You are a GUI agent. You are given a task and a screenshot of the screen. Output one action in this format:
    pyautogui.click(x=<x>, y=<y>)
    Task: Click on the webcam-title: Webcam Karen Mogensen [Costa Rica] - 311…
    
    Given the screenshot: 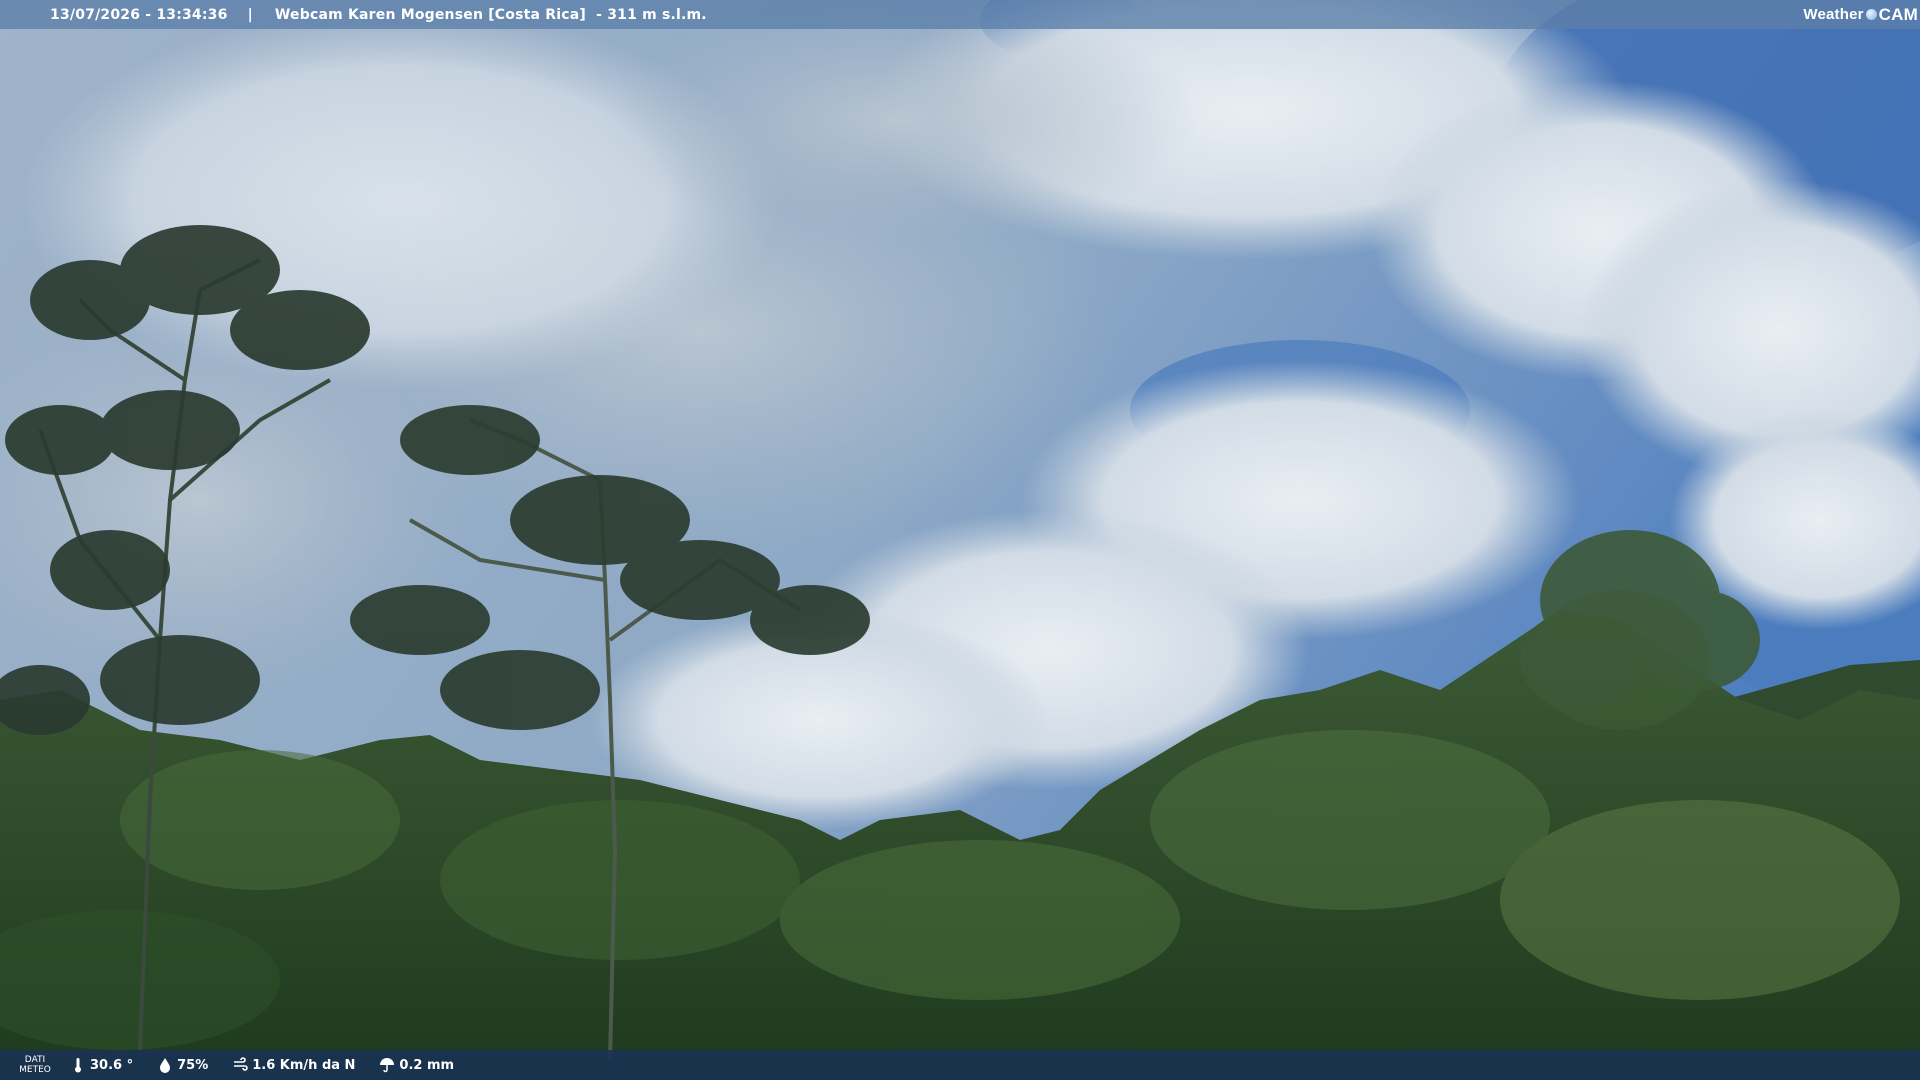 What is the action you would take?
    pyautogui.click(x=490, y=14)
    